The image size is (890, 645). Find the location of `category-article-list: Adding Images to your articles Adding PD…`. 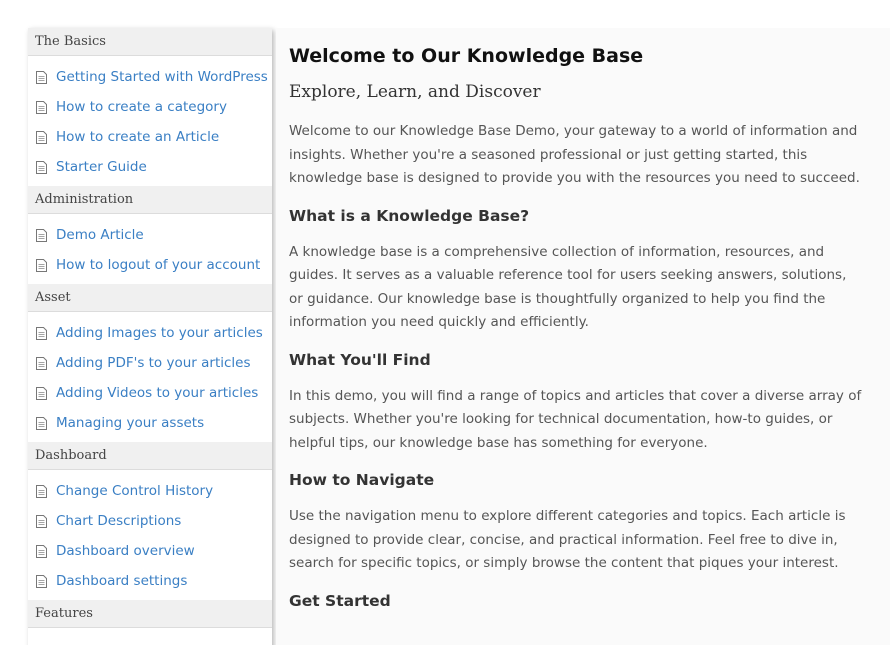

category-article-list: Adding Images to your articles Adding PD… is located at coordinates (150, 377).